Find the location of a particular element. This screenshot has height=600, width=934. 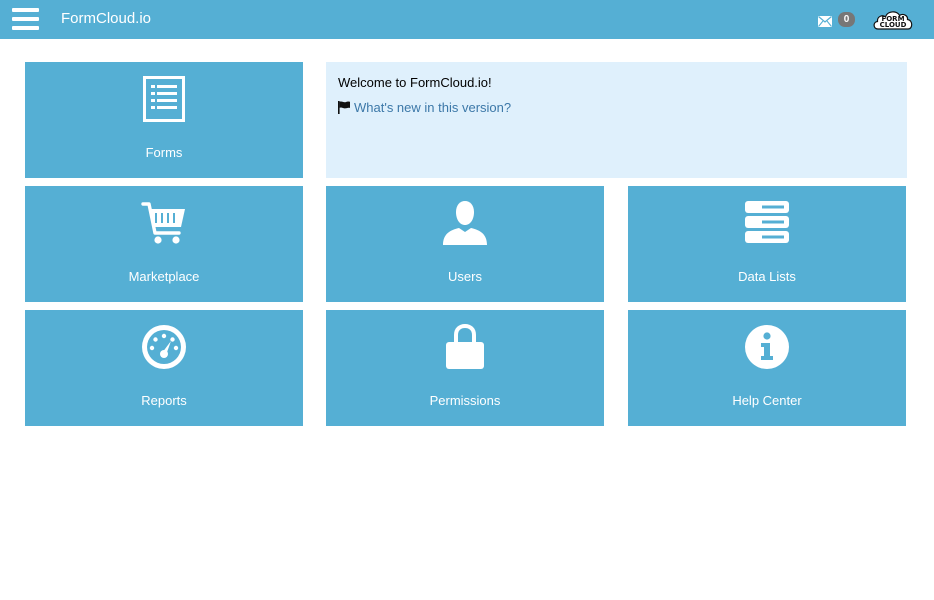

tile-forms-label: Forms is located at coordinates (164, 152).